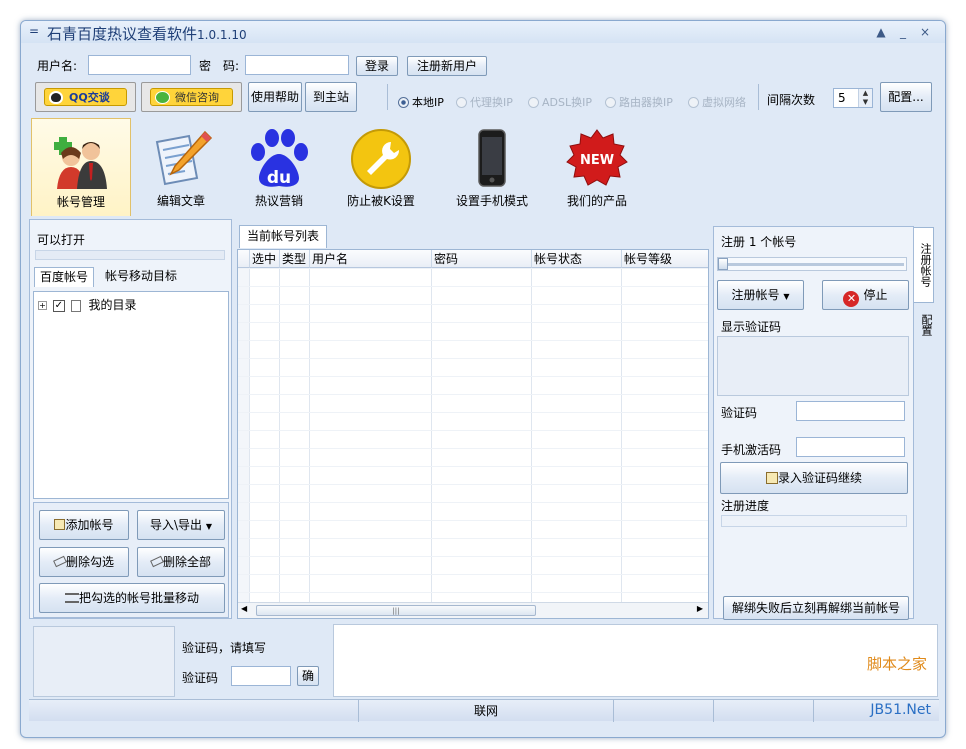 This screenshot has height=749, width=966. I want to click on sms-code-input, so click(850, 447).